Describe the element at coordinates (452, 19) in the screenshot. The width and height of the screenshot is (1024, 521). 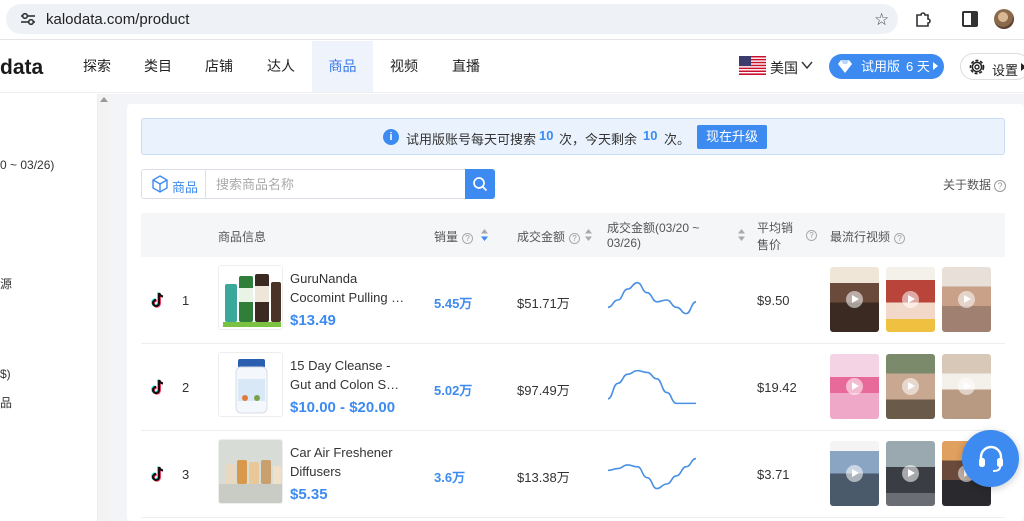
I see `address-bar: kalodata.com/product ☆` at that location.